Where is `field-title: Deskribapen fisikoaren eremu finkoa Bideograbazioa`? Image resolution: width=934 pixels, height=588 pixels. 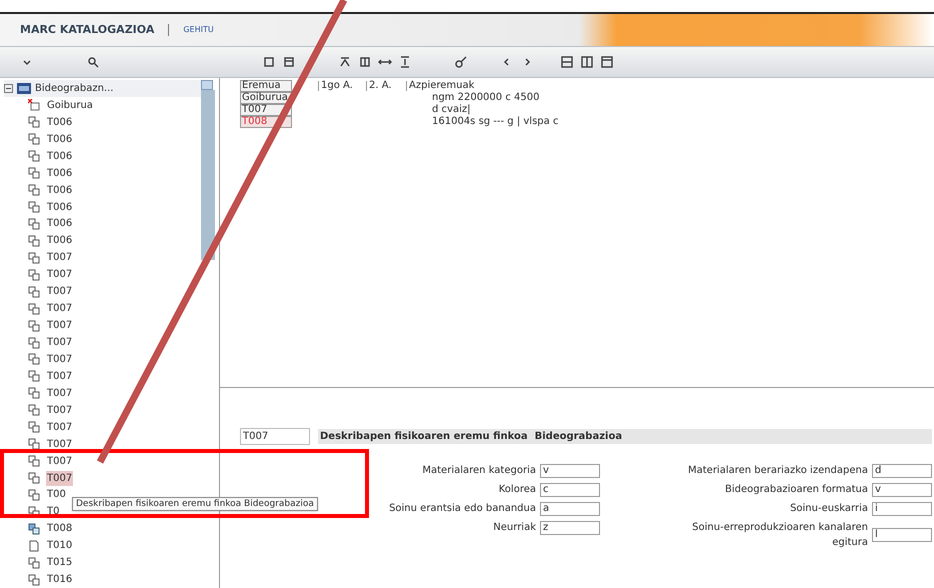 field-title: Deskribapen fisikoaren eremu finkoa Bideograbazioa is located at coordinates (625, 436).